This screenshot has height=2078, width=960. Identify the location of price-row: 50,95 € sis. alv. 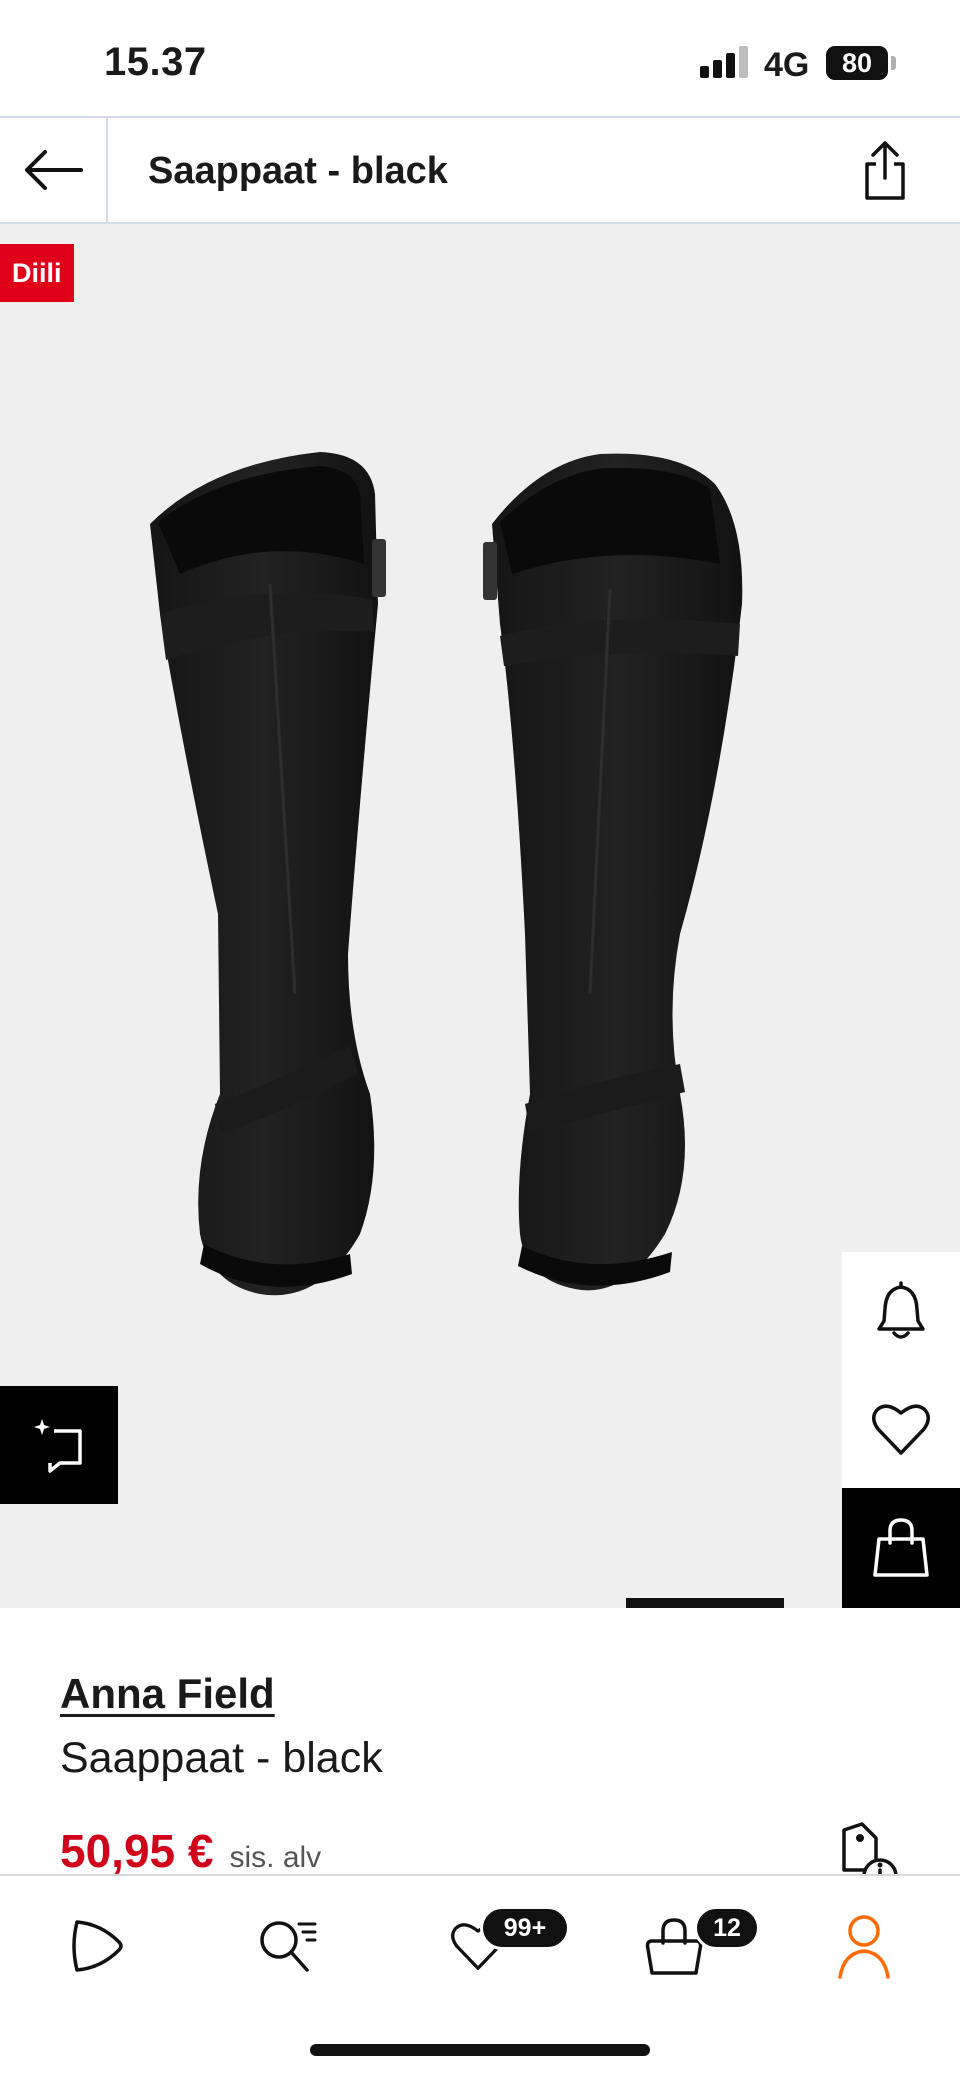
(190, 1852).